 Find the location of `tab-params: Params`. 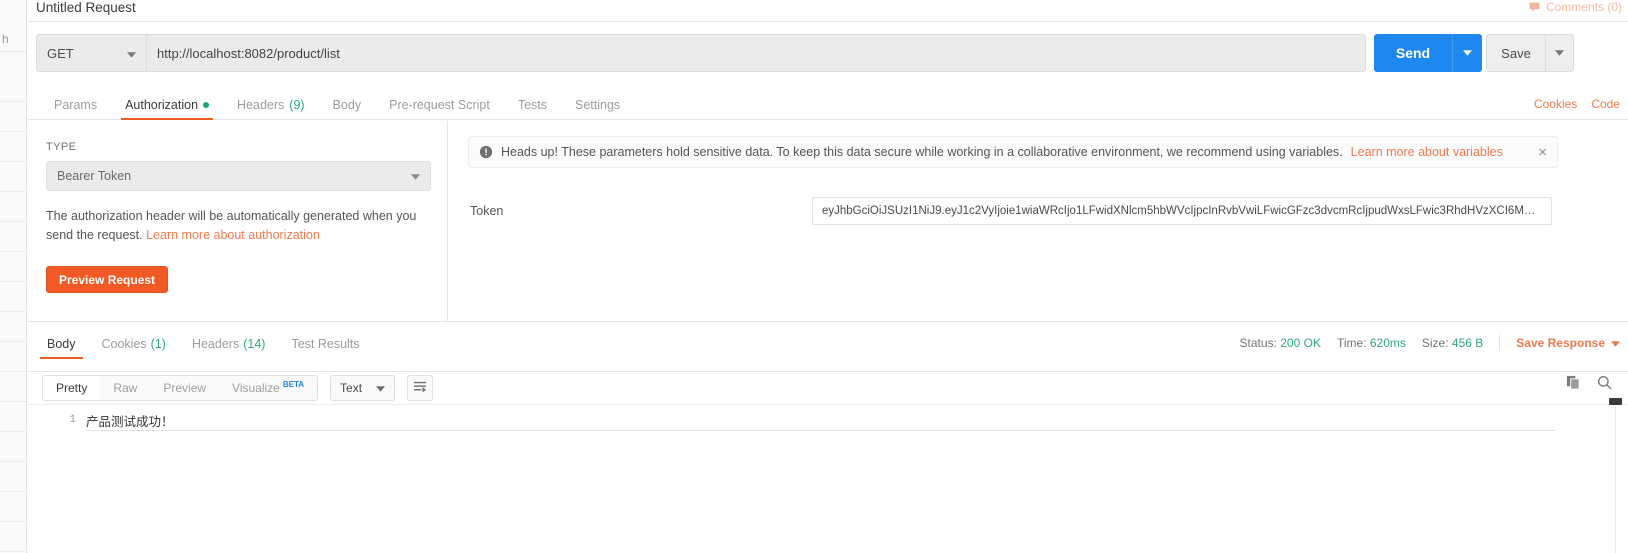

tab-params: Params is located at coordinates (75, 104).